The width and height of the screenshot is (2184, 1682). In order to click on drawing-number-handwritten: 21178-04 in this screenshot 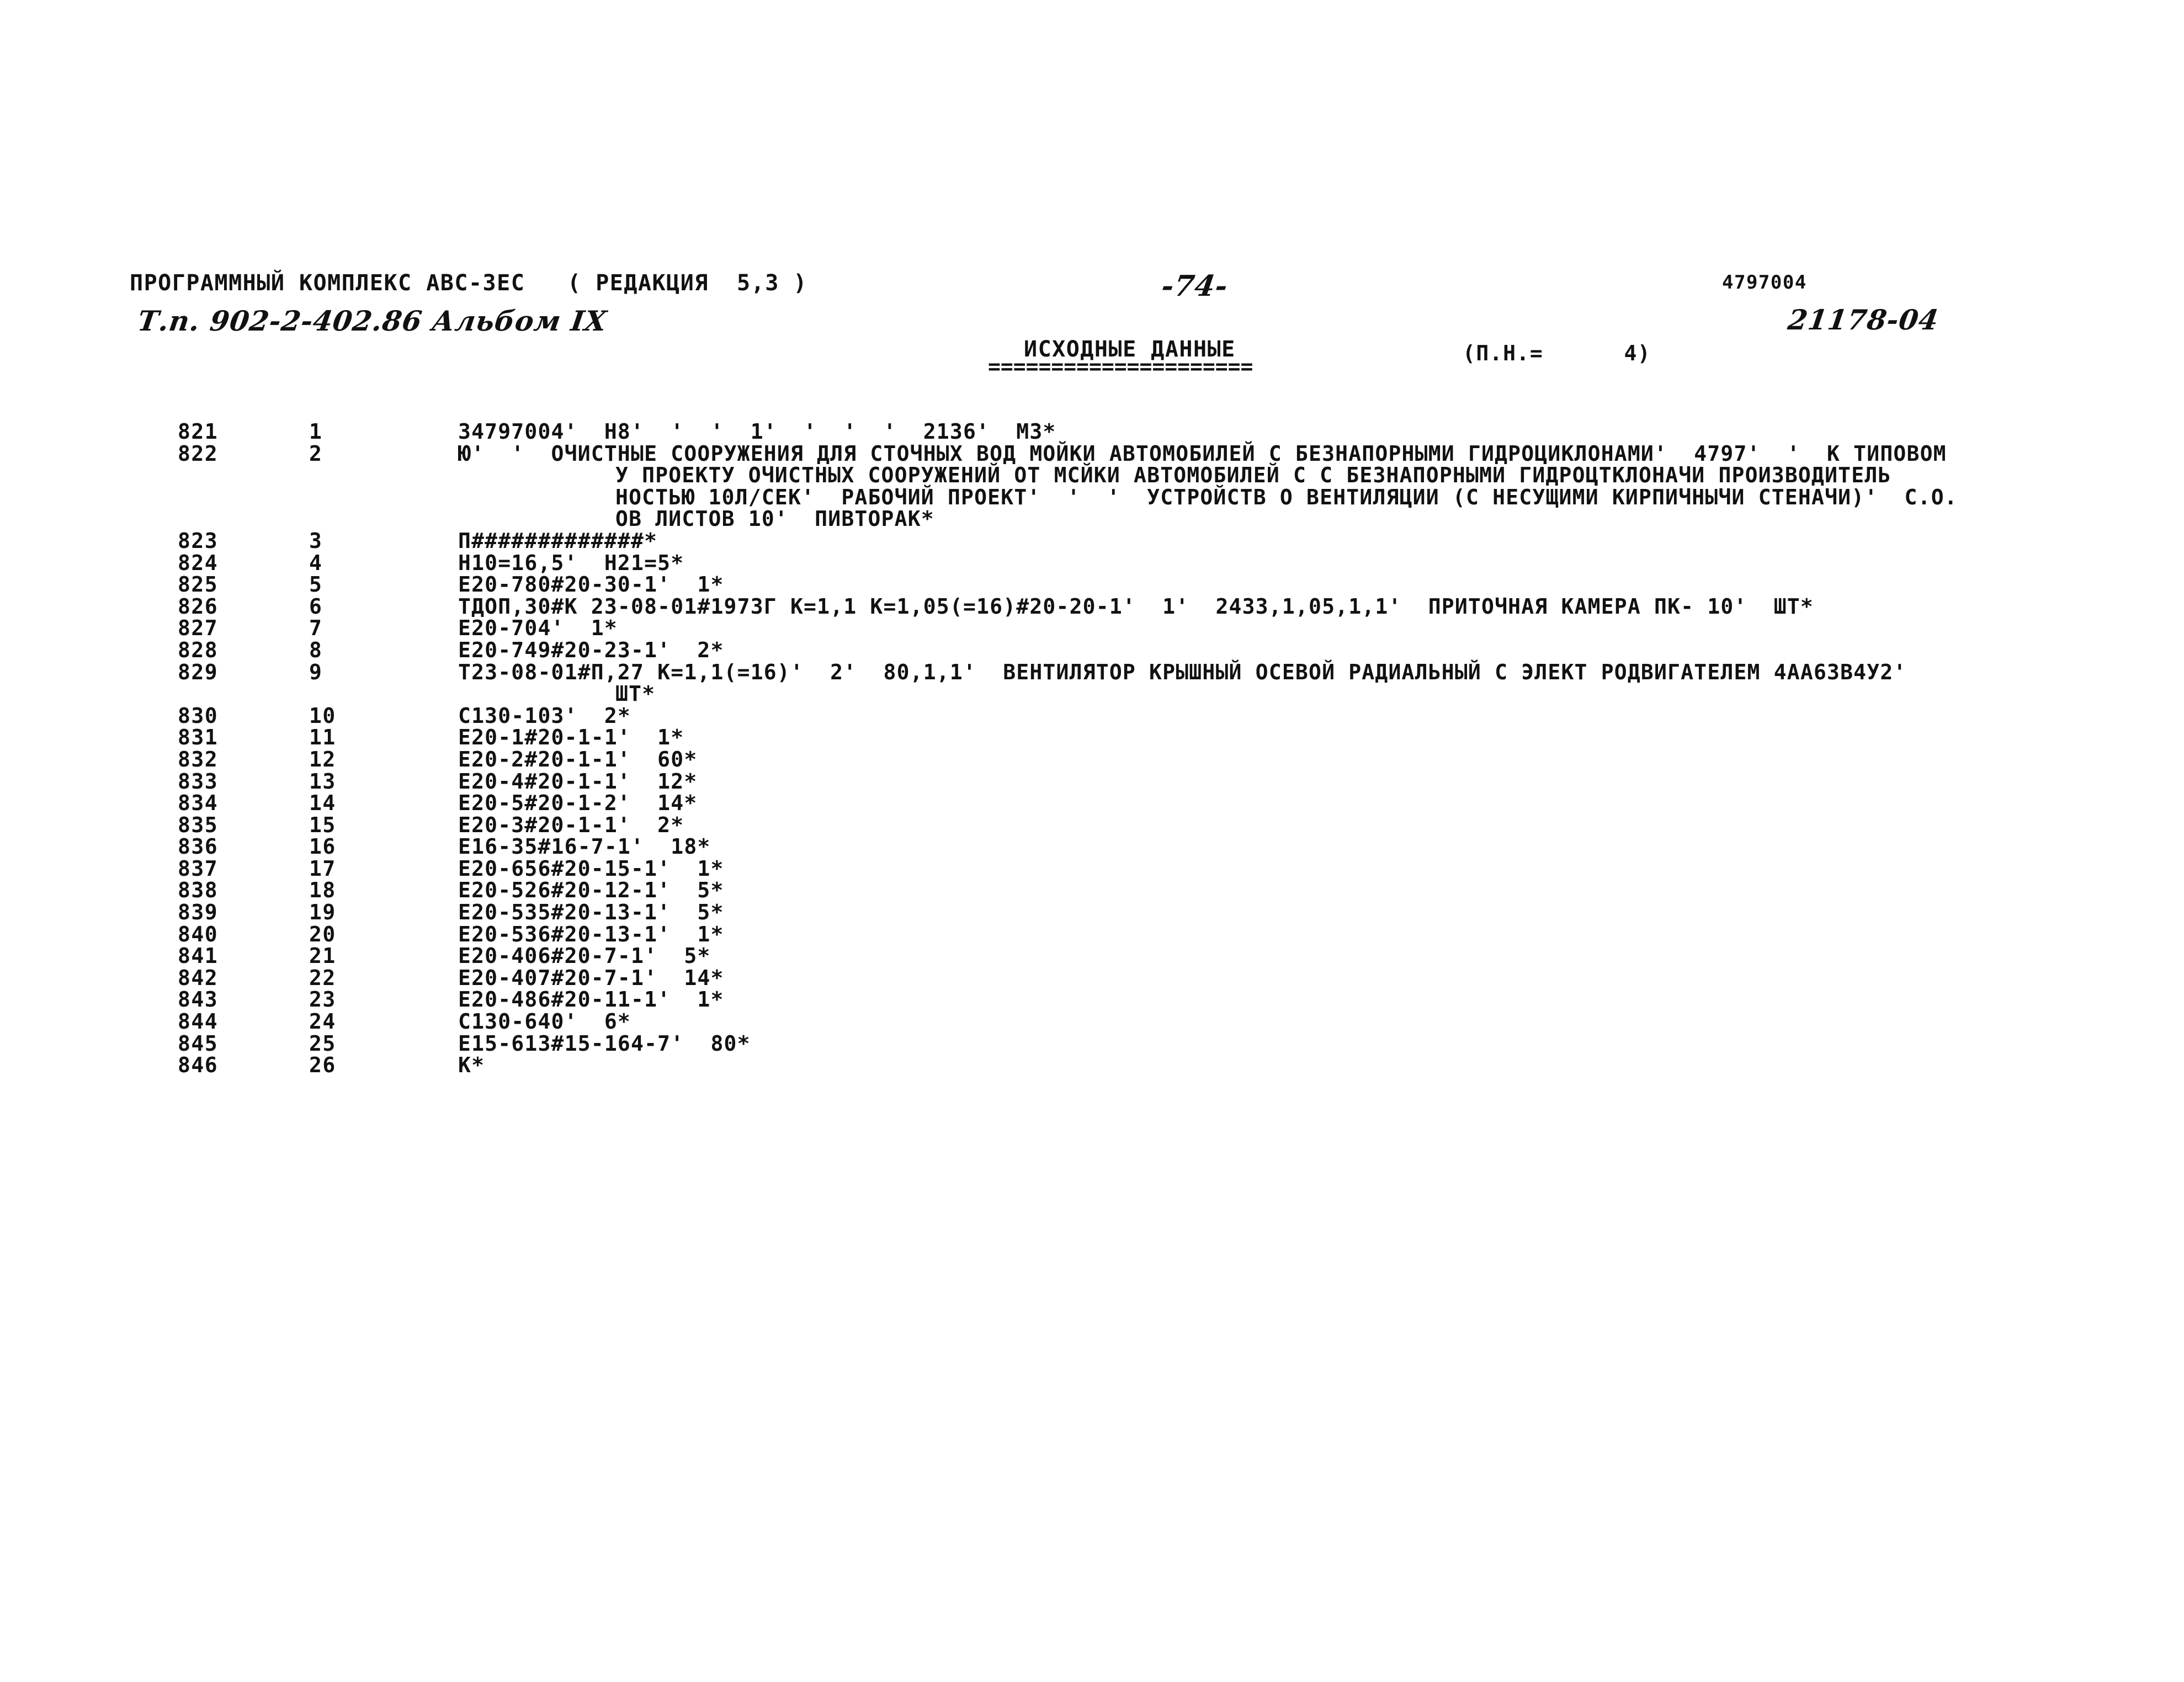, I will do `click(1863, 320)`.